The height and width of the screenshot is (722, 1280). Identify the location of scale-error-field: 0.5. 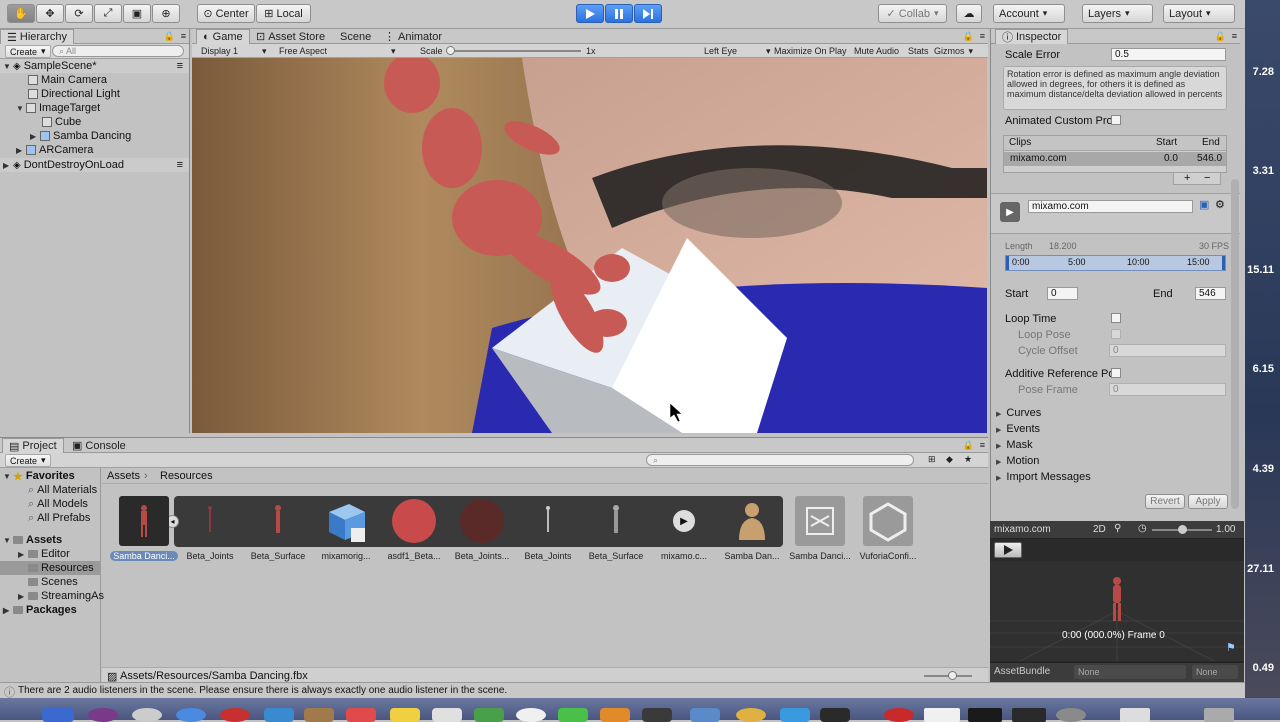
(1168, 54).